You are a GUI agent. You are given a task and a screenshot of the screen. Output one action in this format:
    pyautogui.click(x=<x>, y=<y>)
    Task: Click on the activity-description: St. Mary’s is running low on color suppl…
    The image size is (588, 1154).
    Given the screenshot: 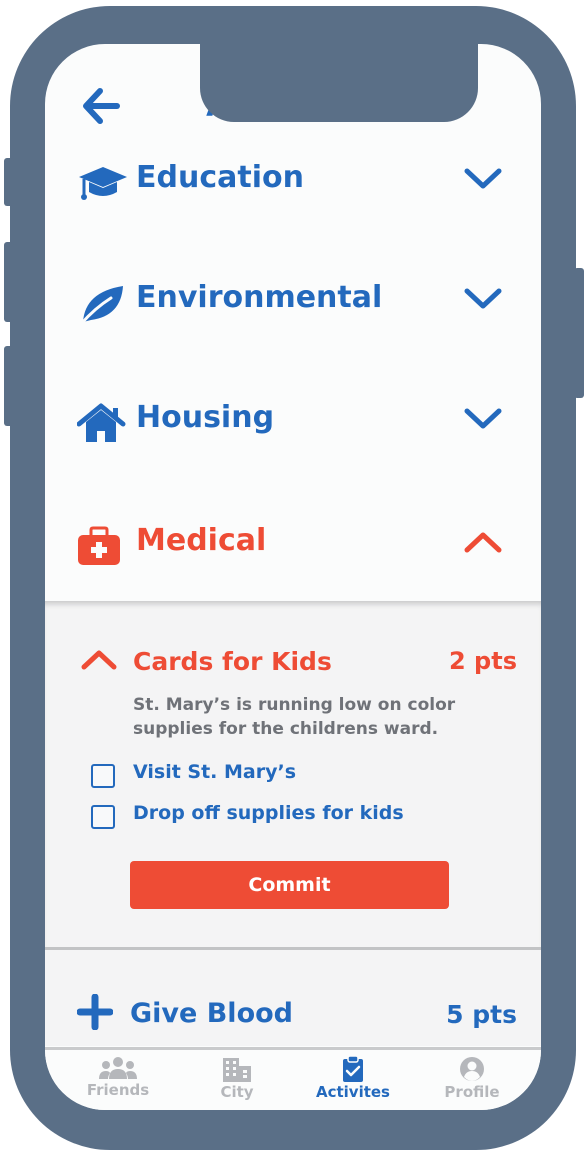 What is the action you would take?
    pyautogui.click(x=294, y=717)
    